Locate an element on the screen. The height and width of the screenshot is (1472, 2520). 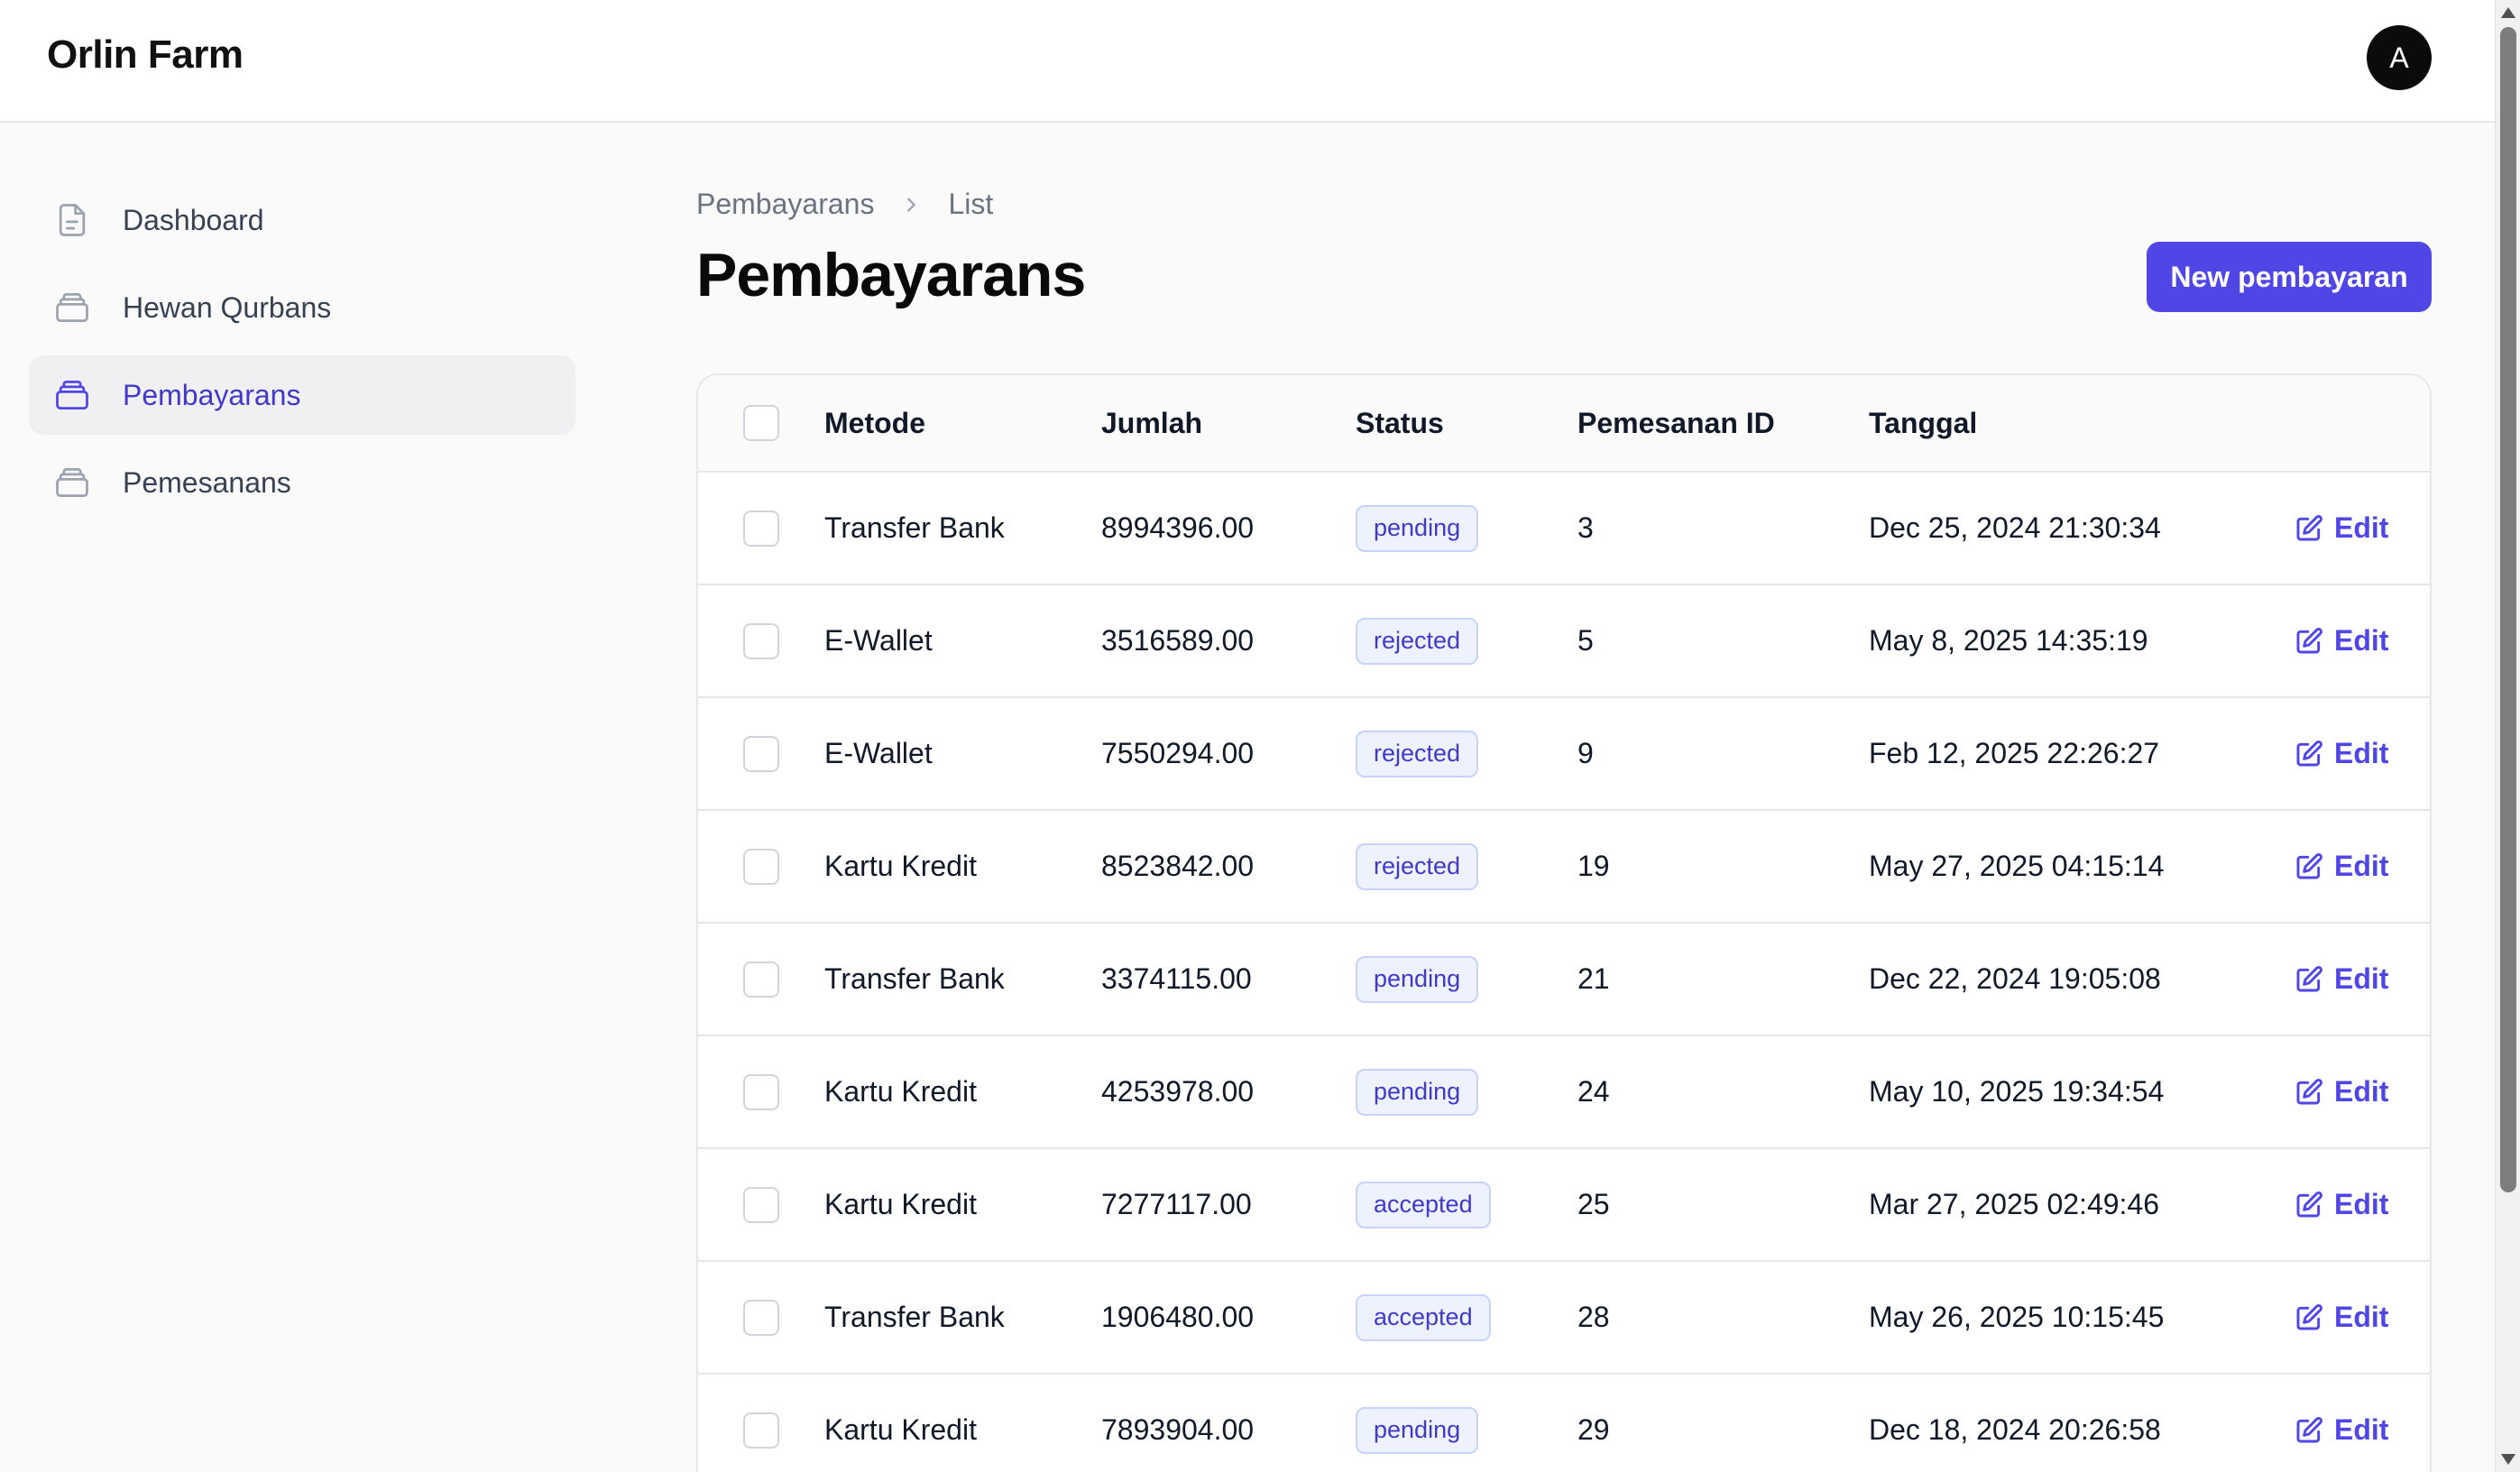
cell-tanggal: Dec 18, 2024 20:26:58 is located at coordinates (2015, 1429).